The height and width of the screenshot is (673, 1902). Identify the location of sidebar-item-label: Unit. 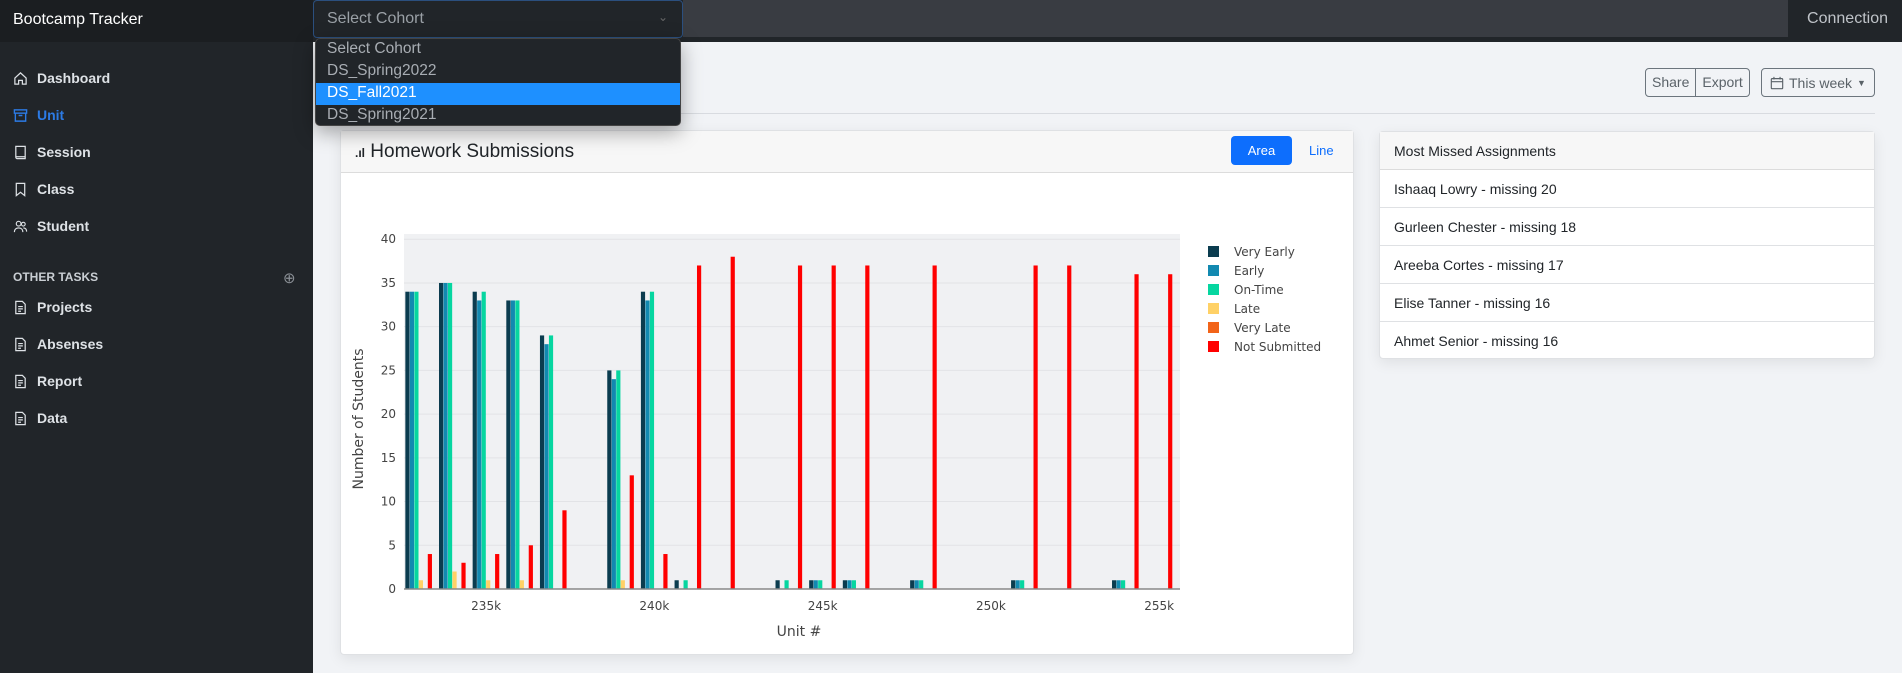
(51, 115).